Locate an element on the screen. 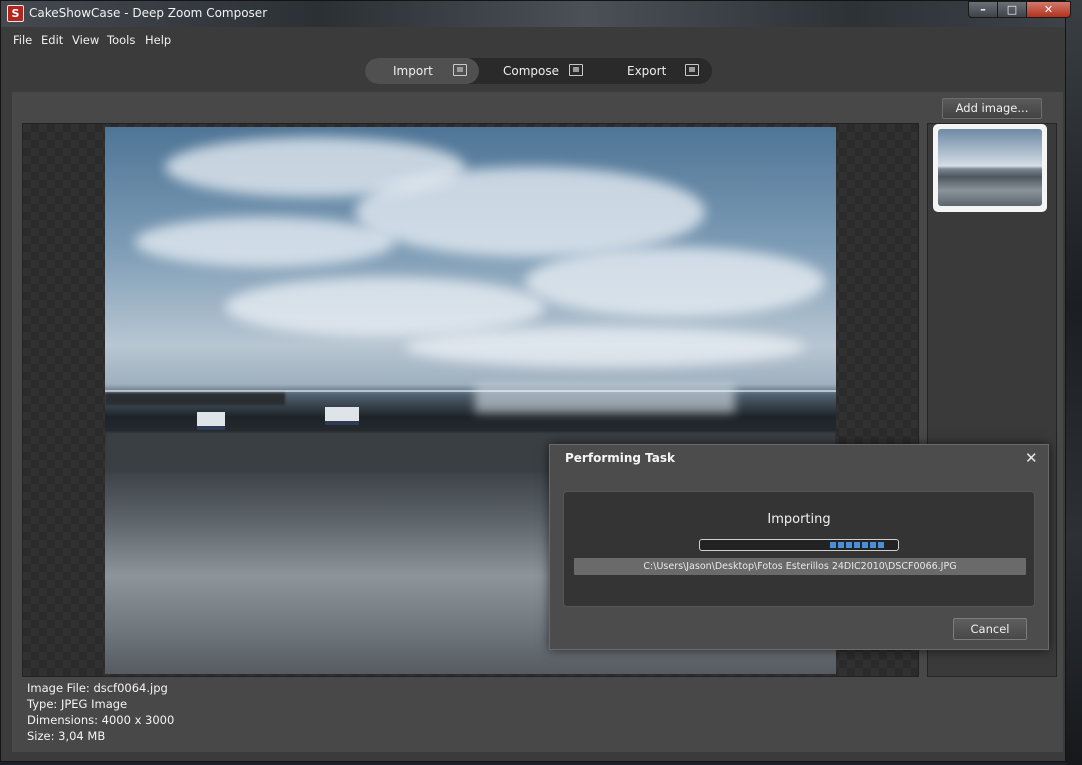  image-dimensions-info: Dimensions: 4000 x 3000 is located at coordinates (101, 720).